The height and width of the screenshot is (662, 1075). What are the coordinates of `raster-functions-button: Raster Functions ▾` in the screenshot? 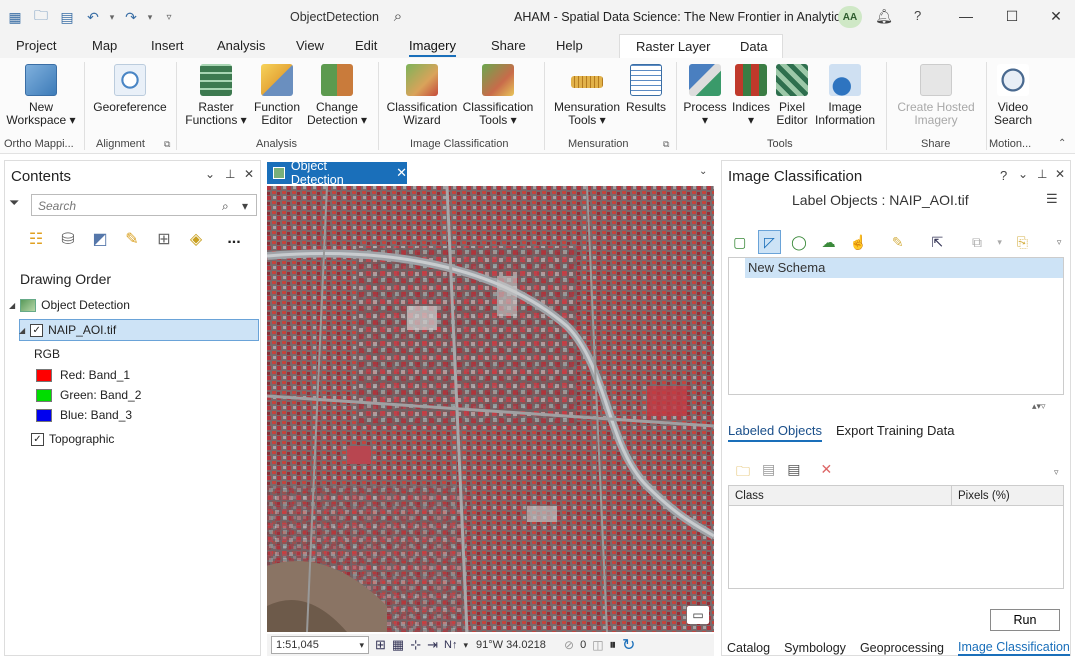 It's located at (216, 95).